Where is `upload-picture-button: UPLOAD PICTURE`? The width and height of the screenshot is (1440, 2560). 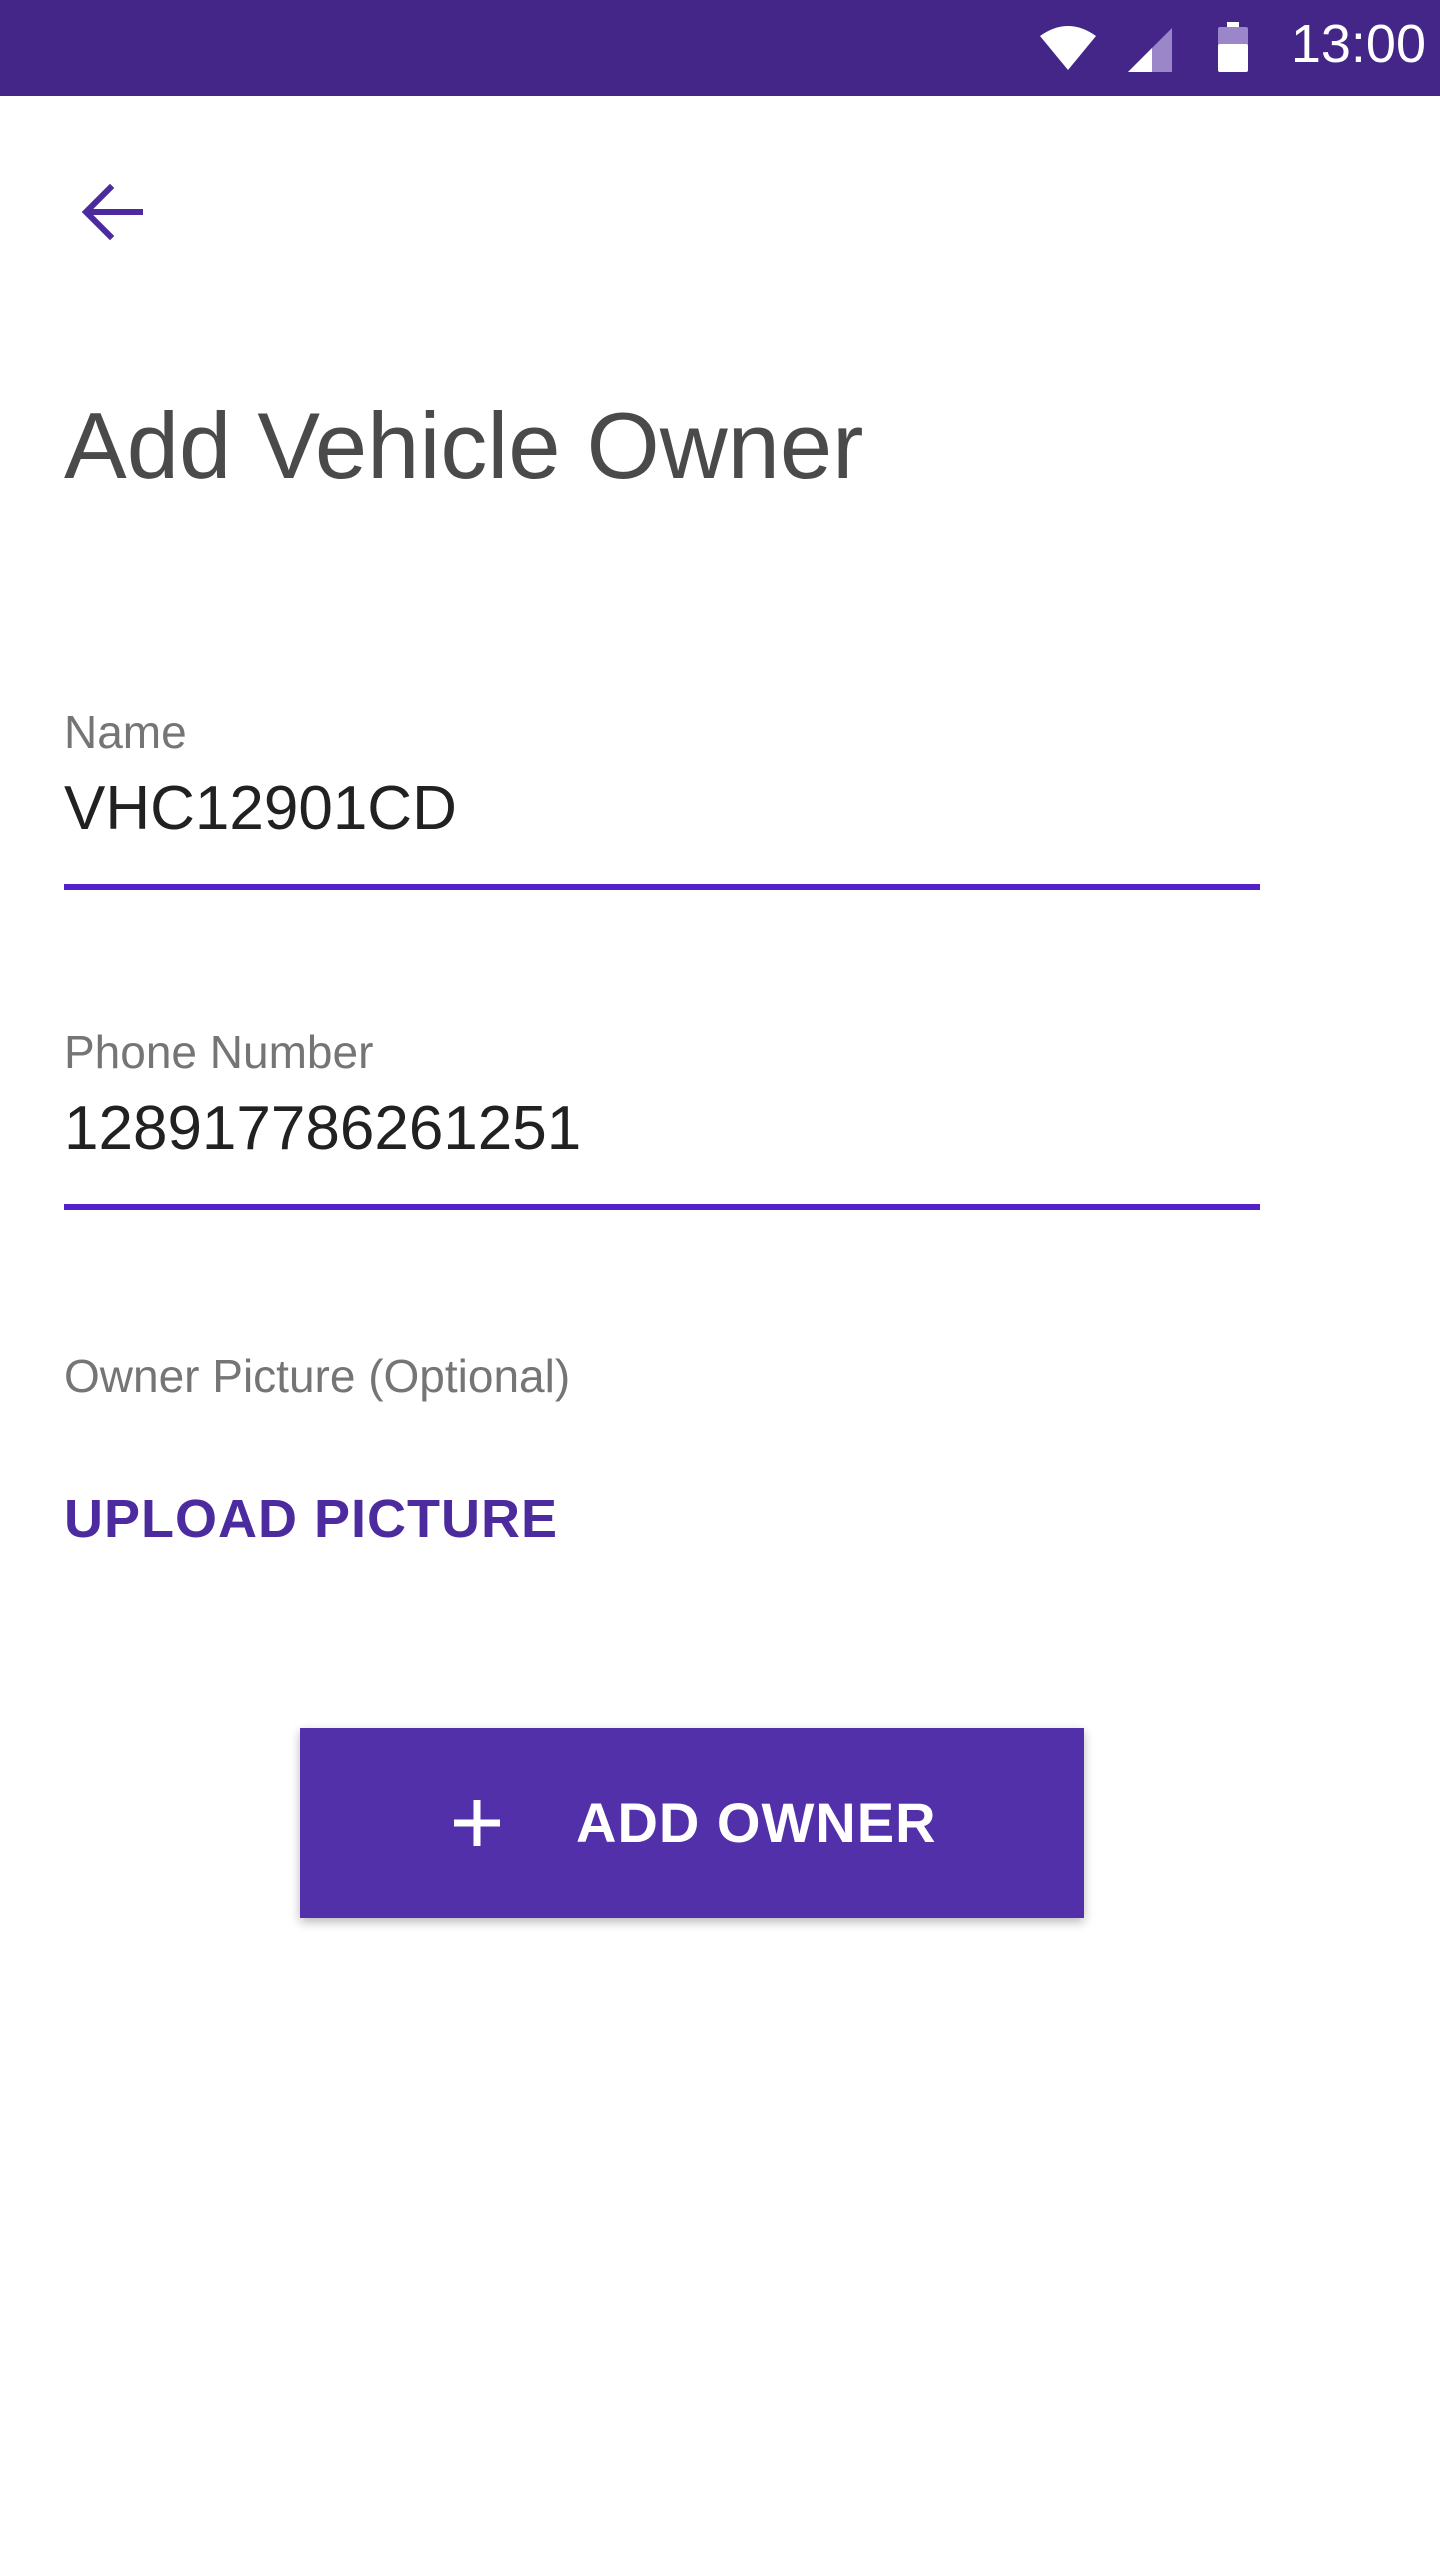
upload-picture-button: UPLOAD PICTURE is located at coordinates (311, 1519).